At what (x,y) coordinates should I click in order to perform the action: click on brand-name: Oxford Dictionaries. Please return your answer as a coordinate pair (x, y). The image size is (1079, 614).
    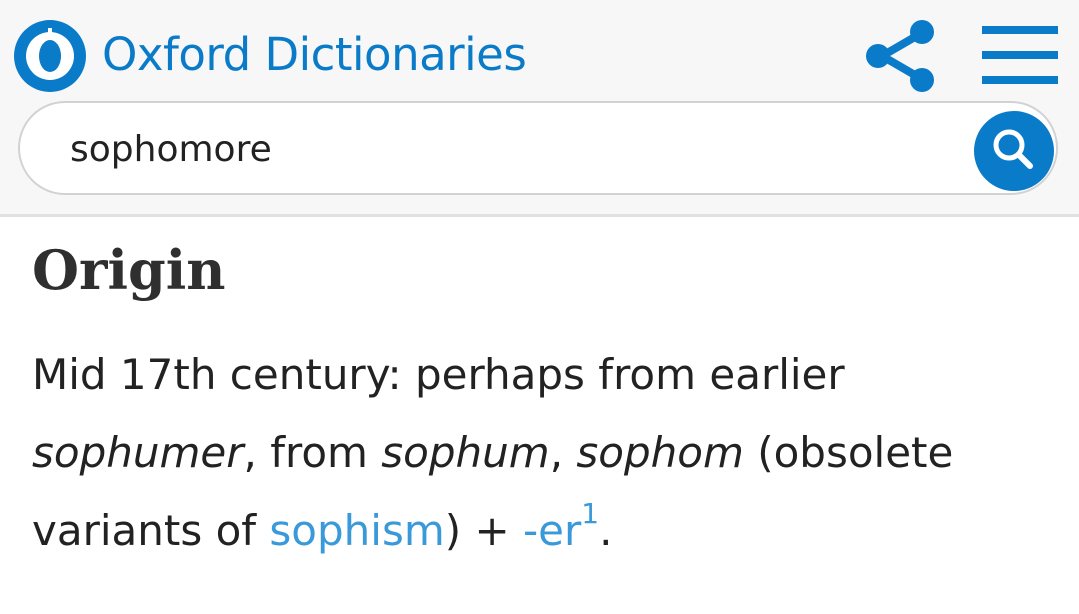
    Looking at the image, I should click on (314, 55).